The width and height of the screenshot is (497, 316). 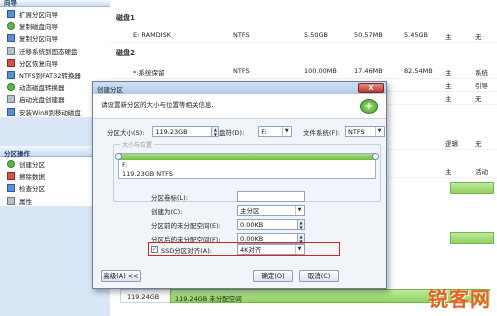 I want to click on convert-icon, so click(x=11, y=75).